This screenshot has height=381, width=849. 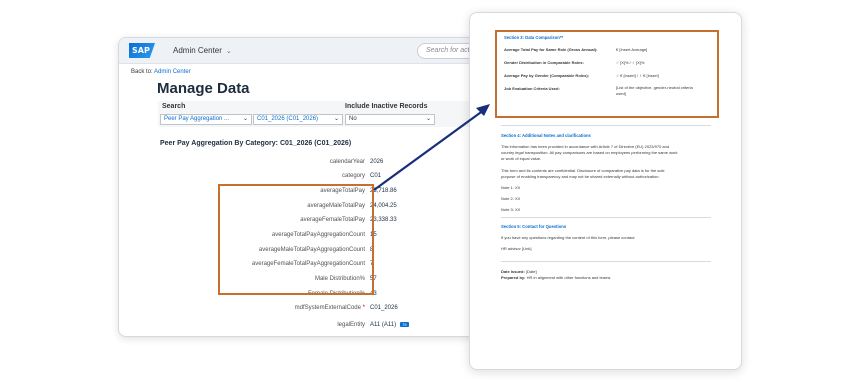 What do you see at coordinates (363, 308) in the screenshot?
I see `required-marker: *` at bounding box center [363, 308].